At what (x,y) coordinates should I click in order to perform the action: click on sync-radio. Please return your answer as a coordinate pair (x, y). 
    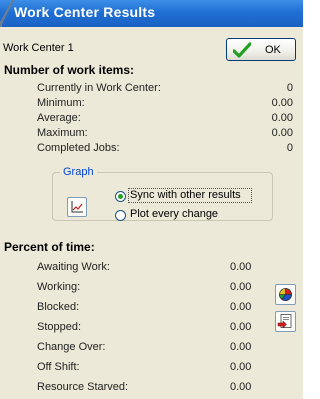
    Looking at the image, I should click on (120, 196).